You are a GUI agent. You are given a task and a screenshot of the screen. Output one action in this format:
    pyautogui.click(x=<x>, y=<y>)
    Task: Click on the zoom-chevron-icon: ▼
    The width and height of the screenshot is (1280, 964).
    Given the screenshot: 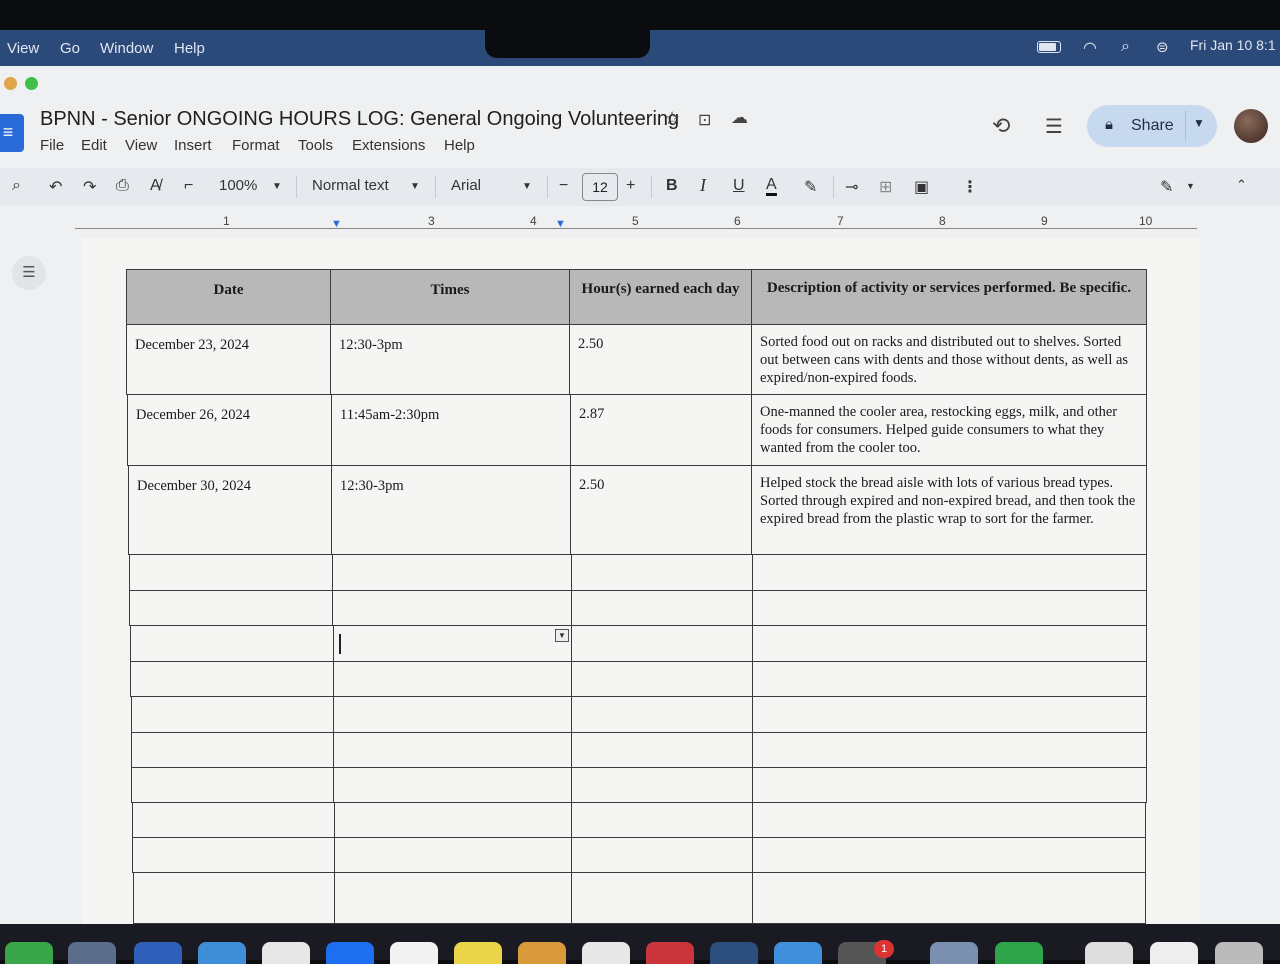 What is the action you would take?
    pyautogui.click(x=277, y=186)
    